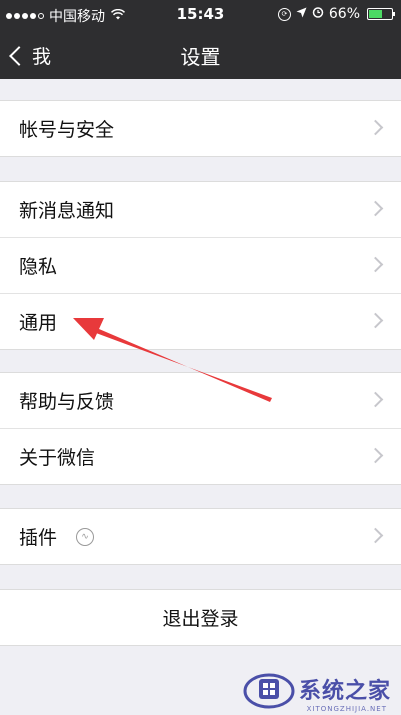 The width and height of the screenshot is (401, 715). Describe the element at coordinates (301, 14) in the screenshot. I see `location-icon` at that location.